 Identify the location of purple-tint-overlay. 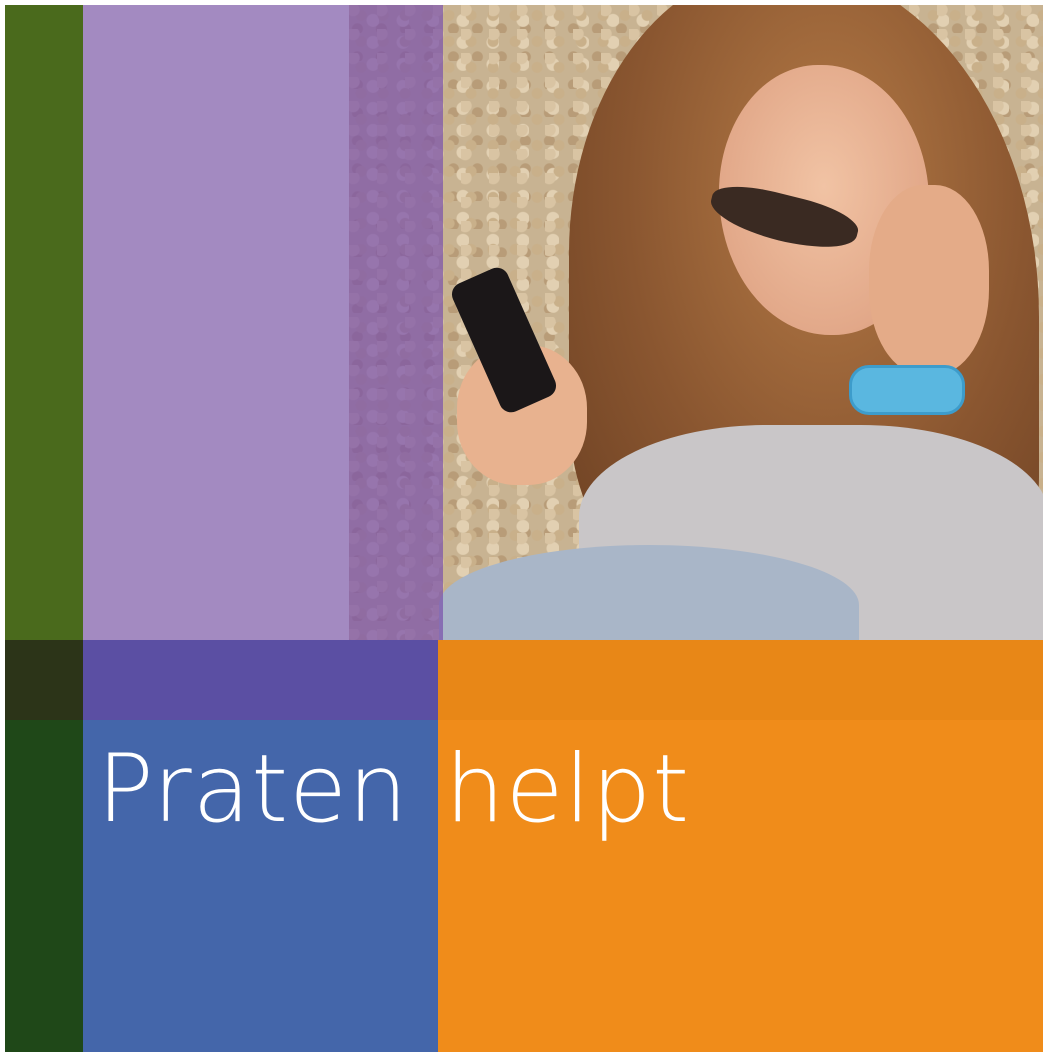
(396, 322).